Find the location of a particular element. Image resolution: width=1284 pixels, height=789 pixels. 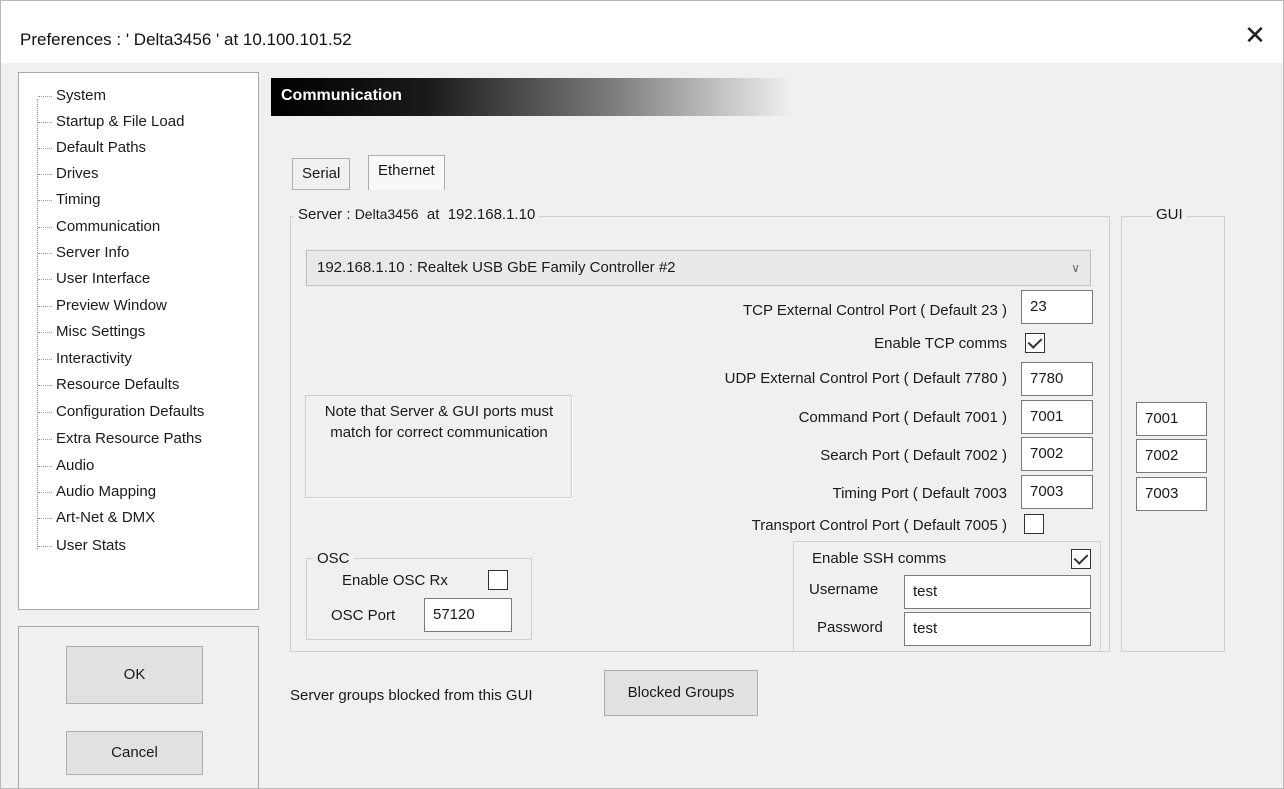

ok-button: OK is located at coordinates (134, 675).